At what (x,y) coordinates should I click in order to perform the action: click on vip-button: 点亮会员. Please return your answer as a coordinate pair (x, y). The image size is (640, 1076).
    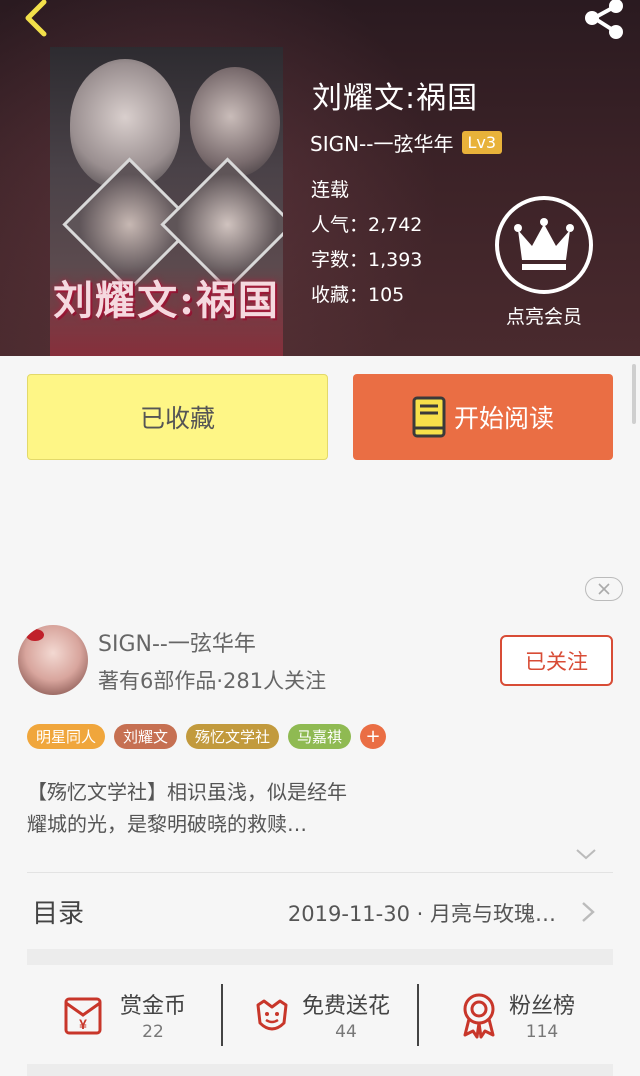
    Looking at the image, I should click on (544, 262).